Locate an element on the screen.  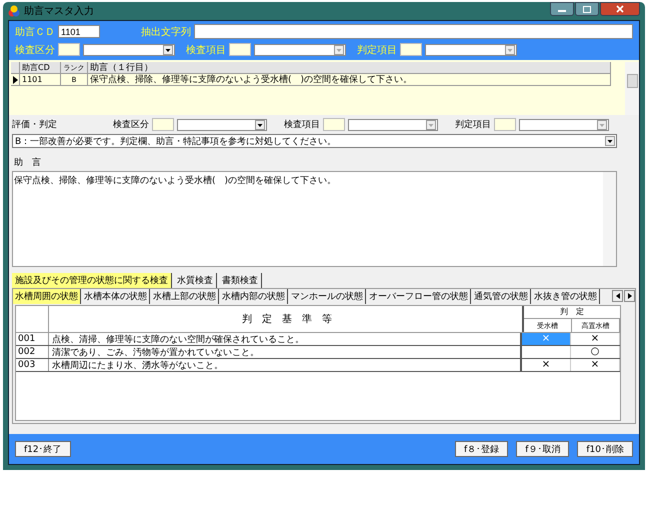
section-label: 助 言 is located at coordinates (27, 163).